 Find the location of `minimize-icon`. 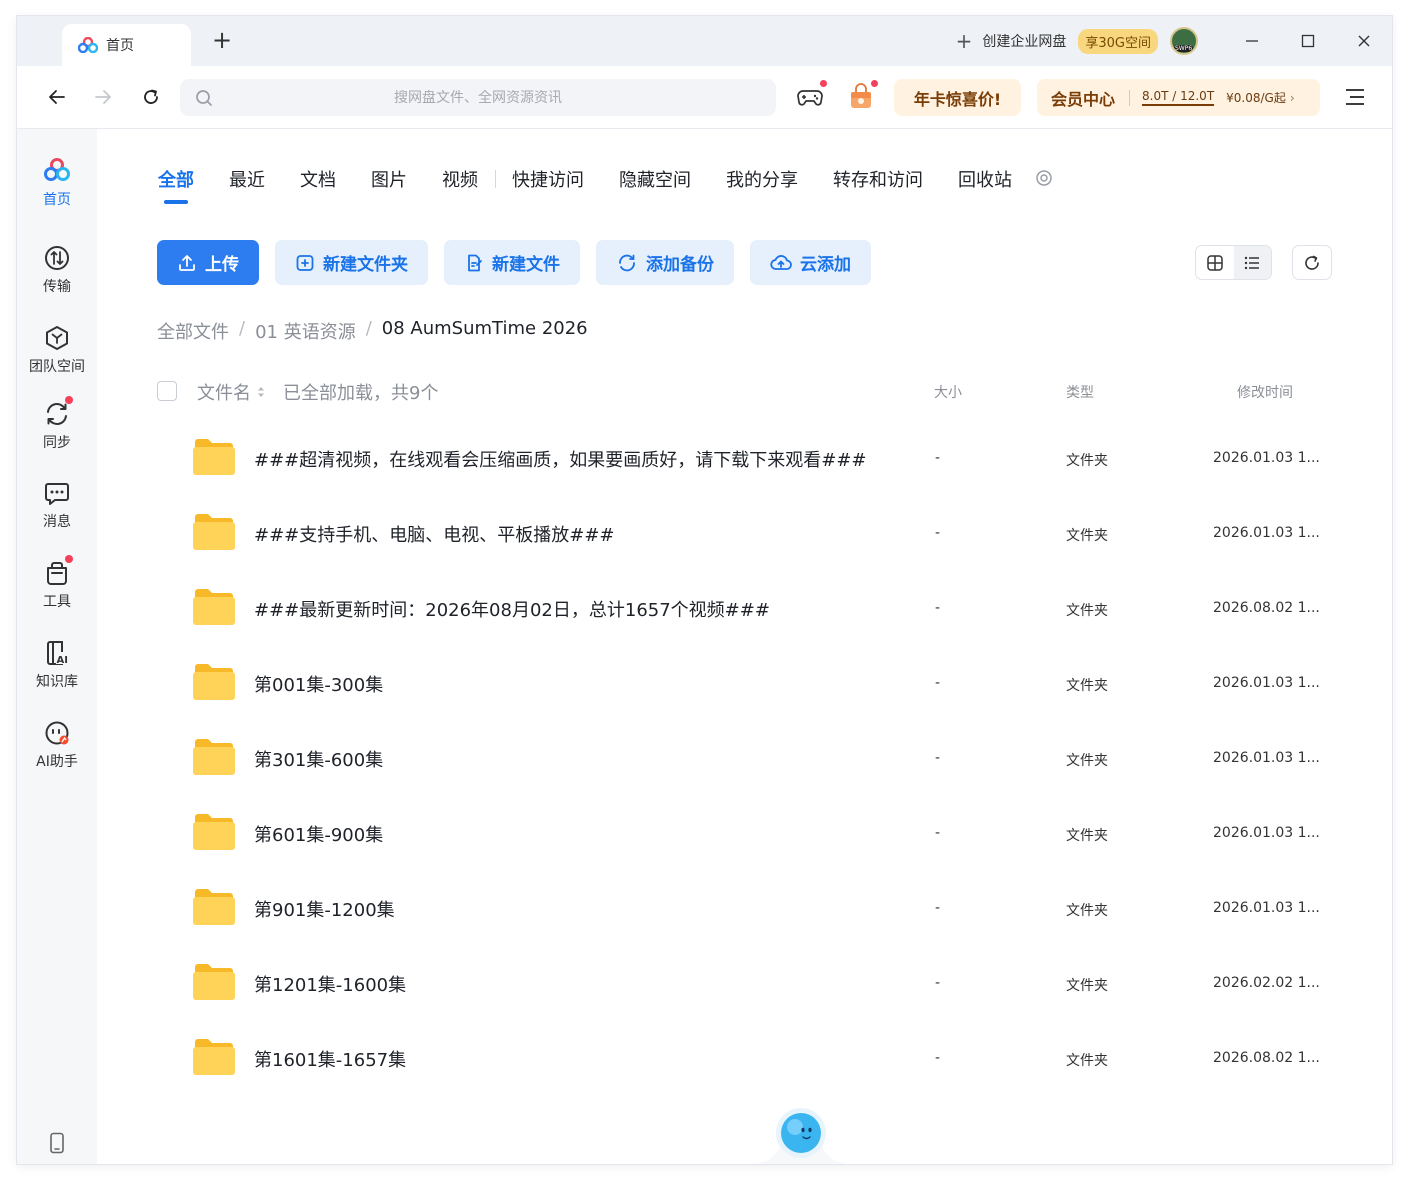

minimize-icon is located at coordinates (1252, 41).